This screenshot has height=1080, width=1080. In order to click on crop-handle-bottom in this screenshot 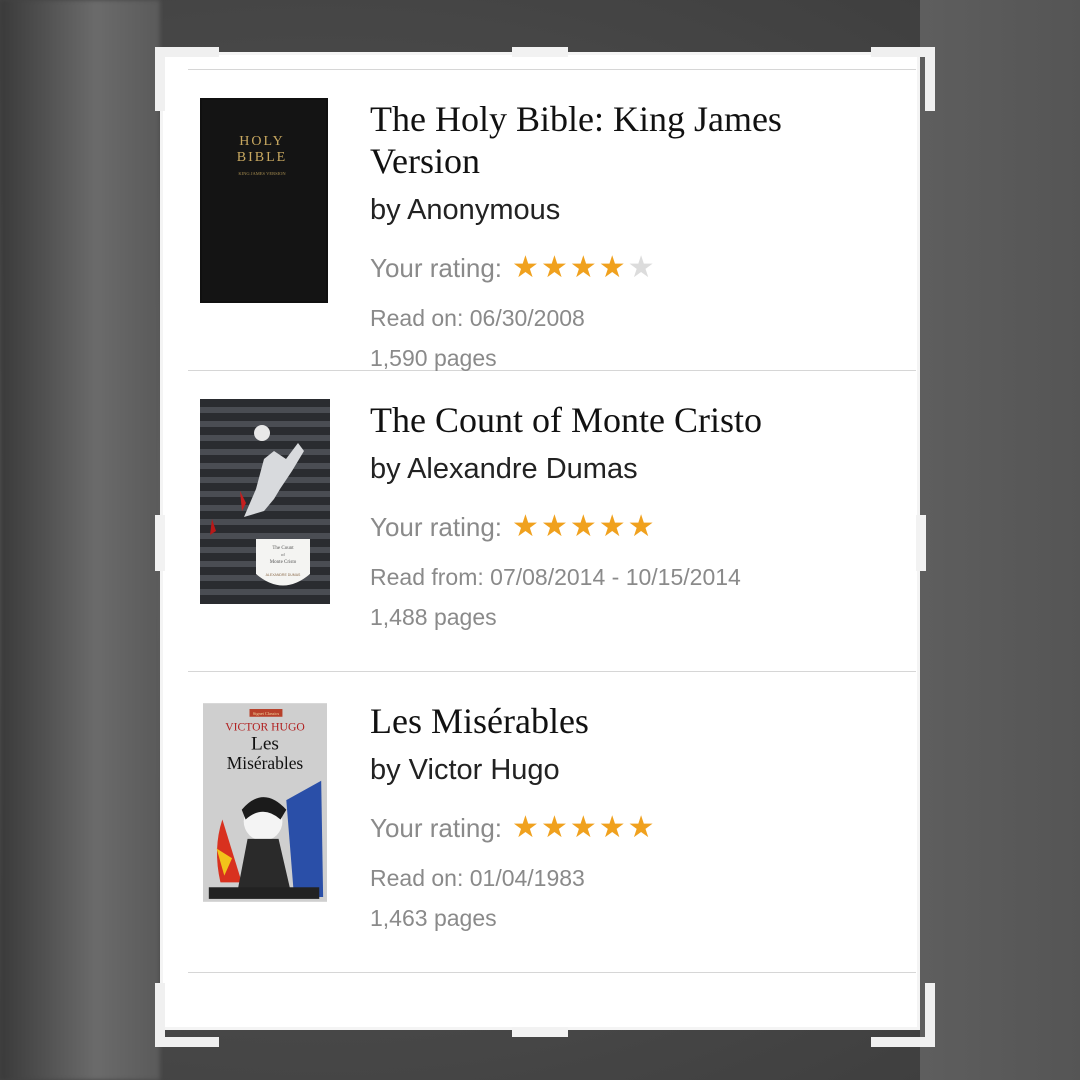, I will do `click(540, 1032)`.